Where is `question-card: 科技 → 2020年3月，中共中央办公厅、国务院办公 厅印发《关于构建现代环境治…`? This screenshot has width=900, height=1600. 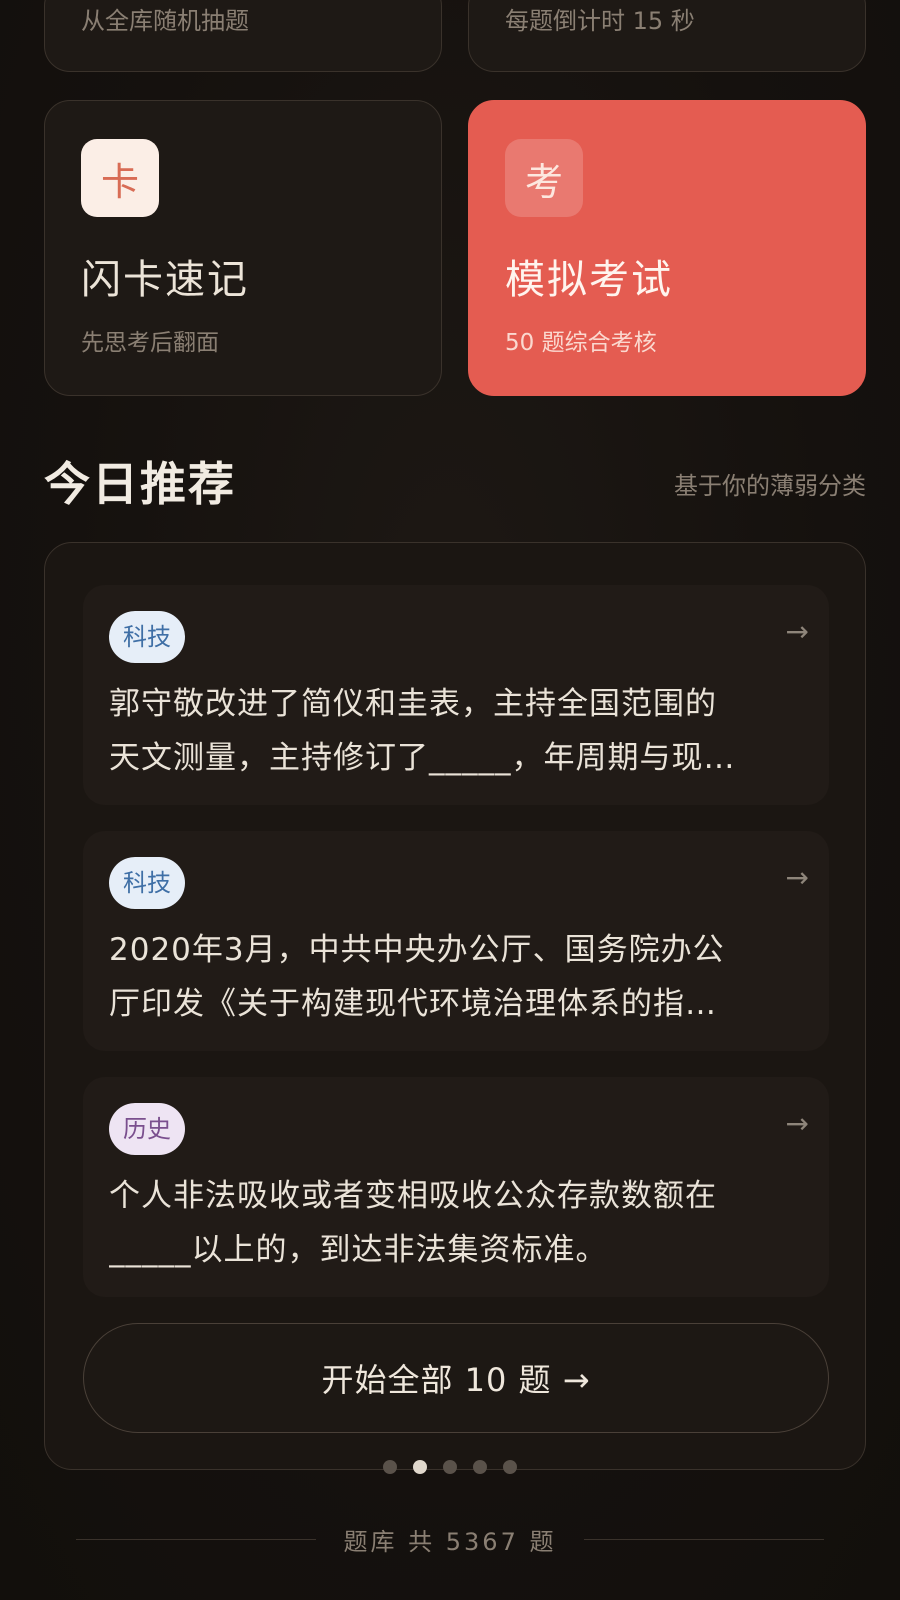
question-card: 科技 → 2020年3月，中共中央办公厅、国务院办公 厅印发《关于构建现代环境治… is located at coordinates (456, 941).